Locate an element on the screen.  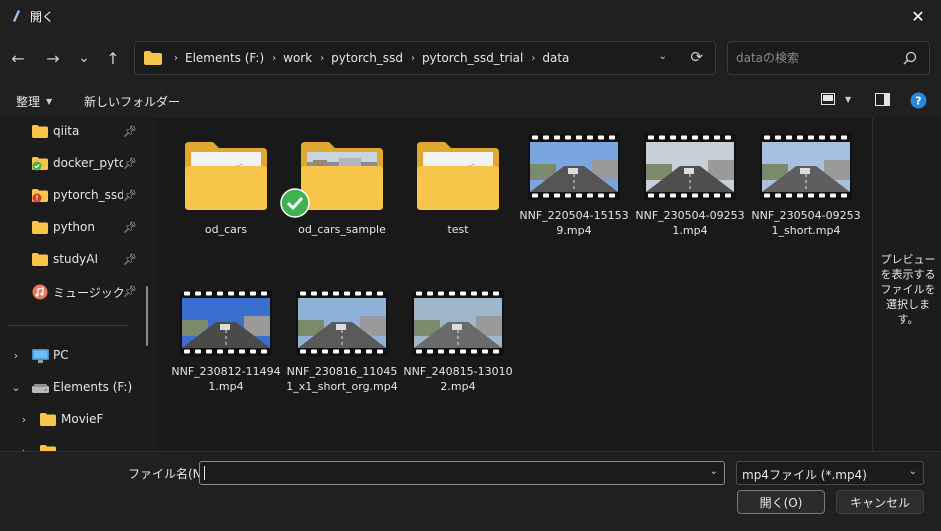
back-button: ← is located at coordinates (18, 58).